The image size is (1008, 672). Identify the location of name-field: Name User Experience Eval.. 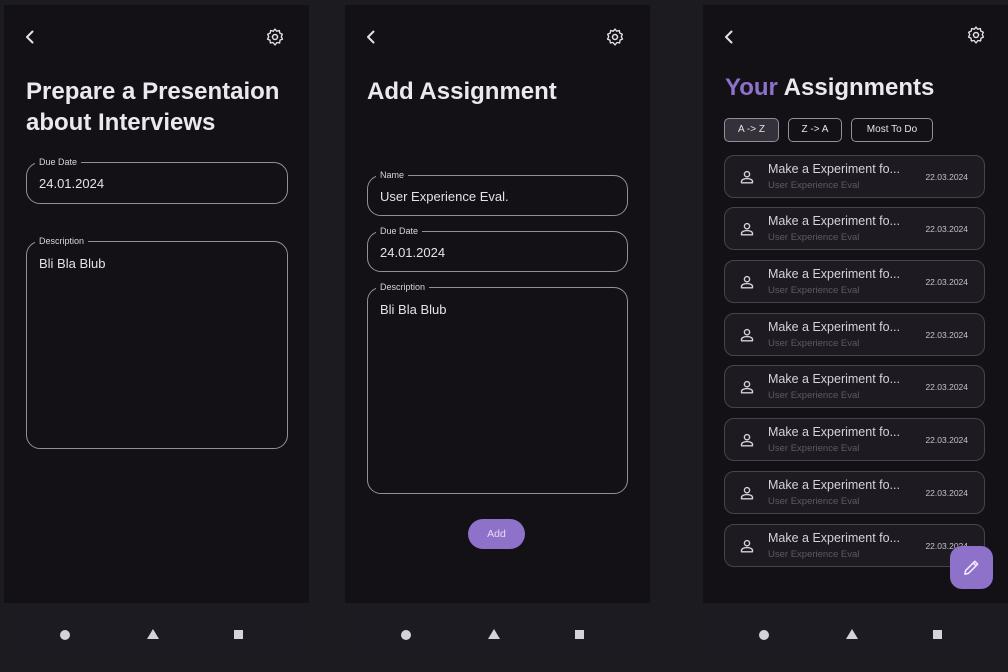
(497, 192).